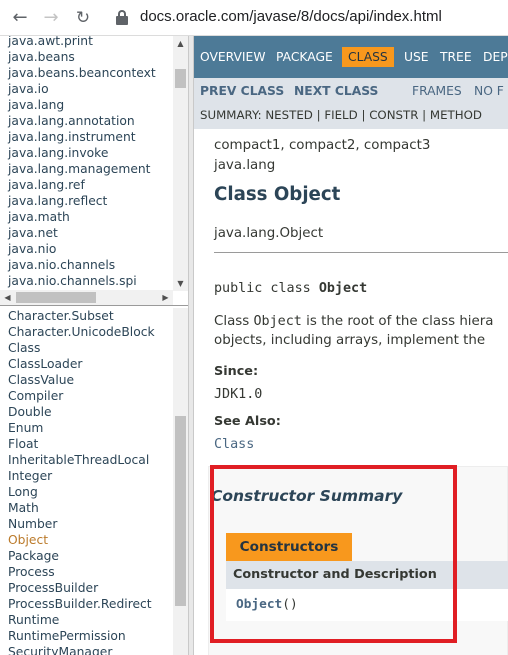 This screenshot has width=508, height=655. What do you see at coordinates (82, 137) in the screenshot?
I see `package-link: java.lang.instrument` at bounding box center [82, 137].